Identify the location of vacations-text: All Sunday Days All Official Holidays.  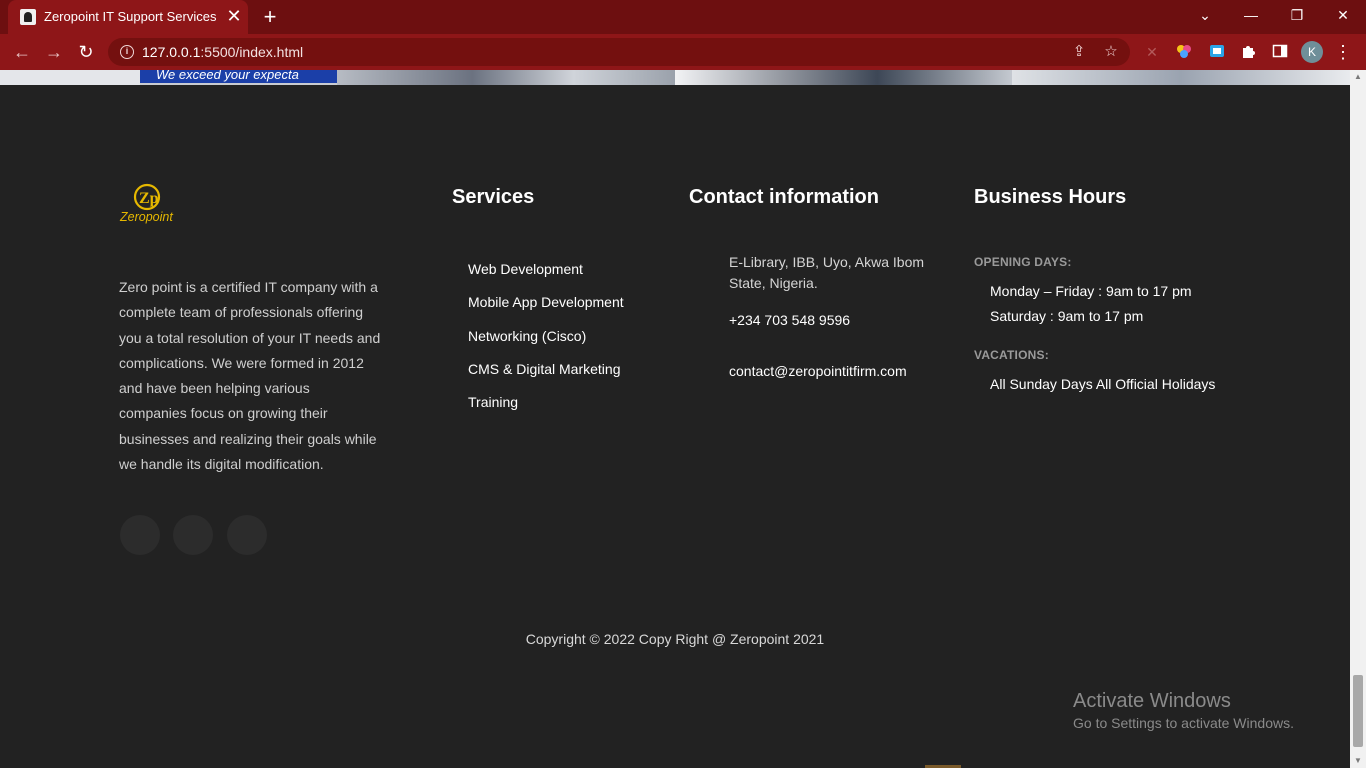
(1103, 384).